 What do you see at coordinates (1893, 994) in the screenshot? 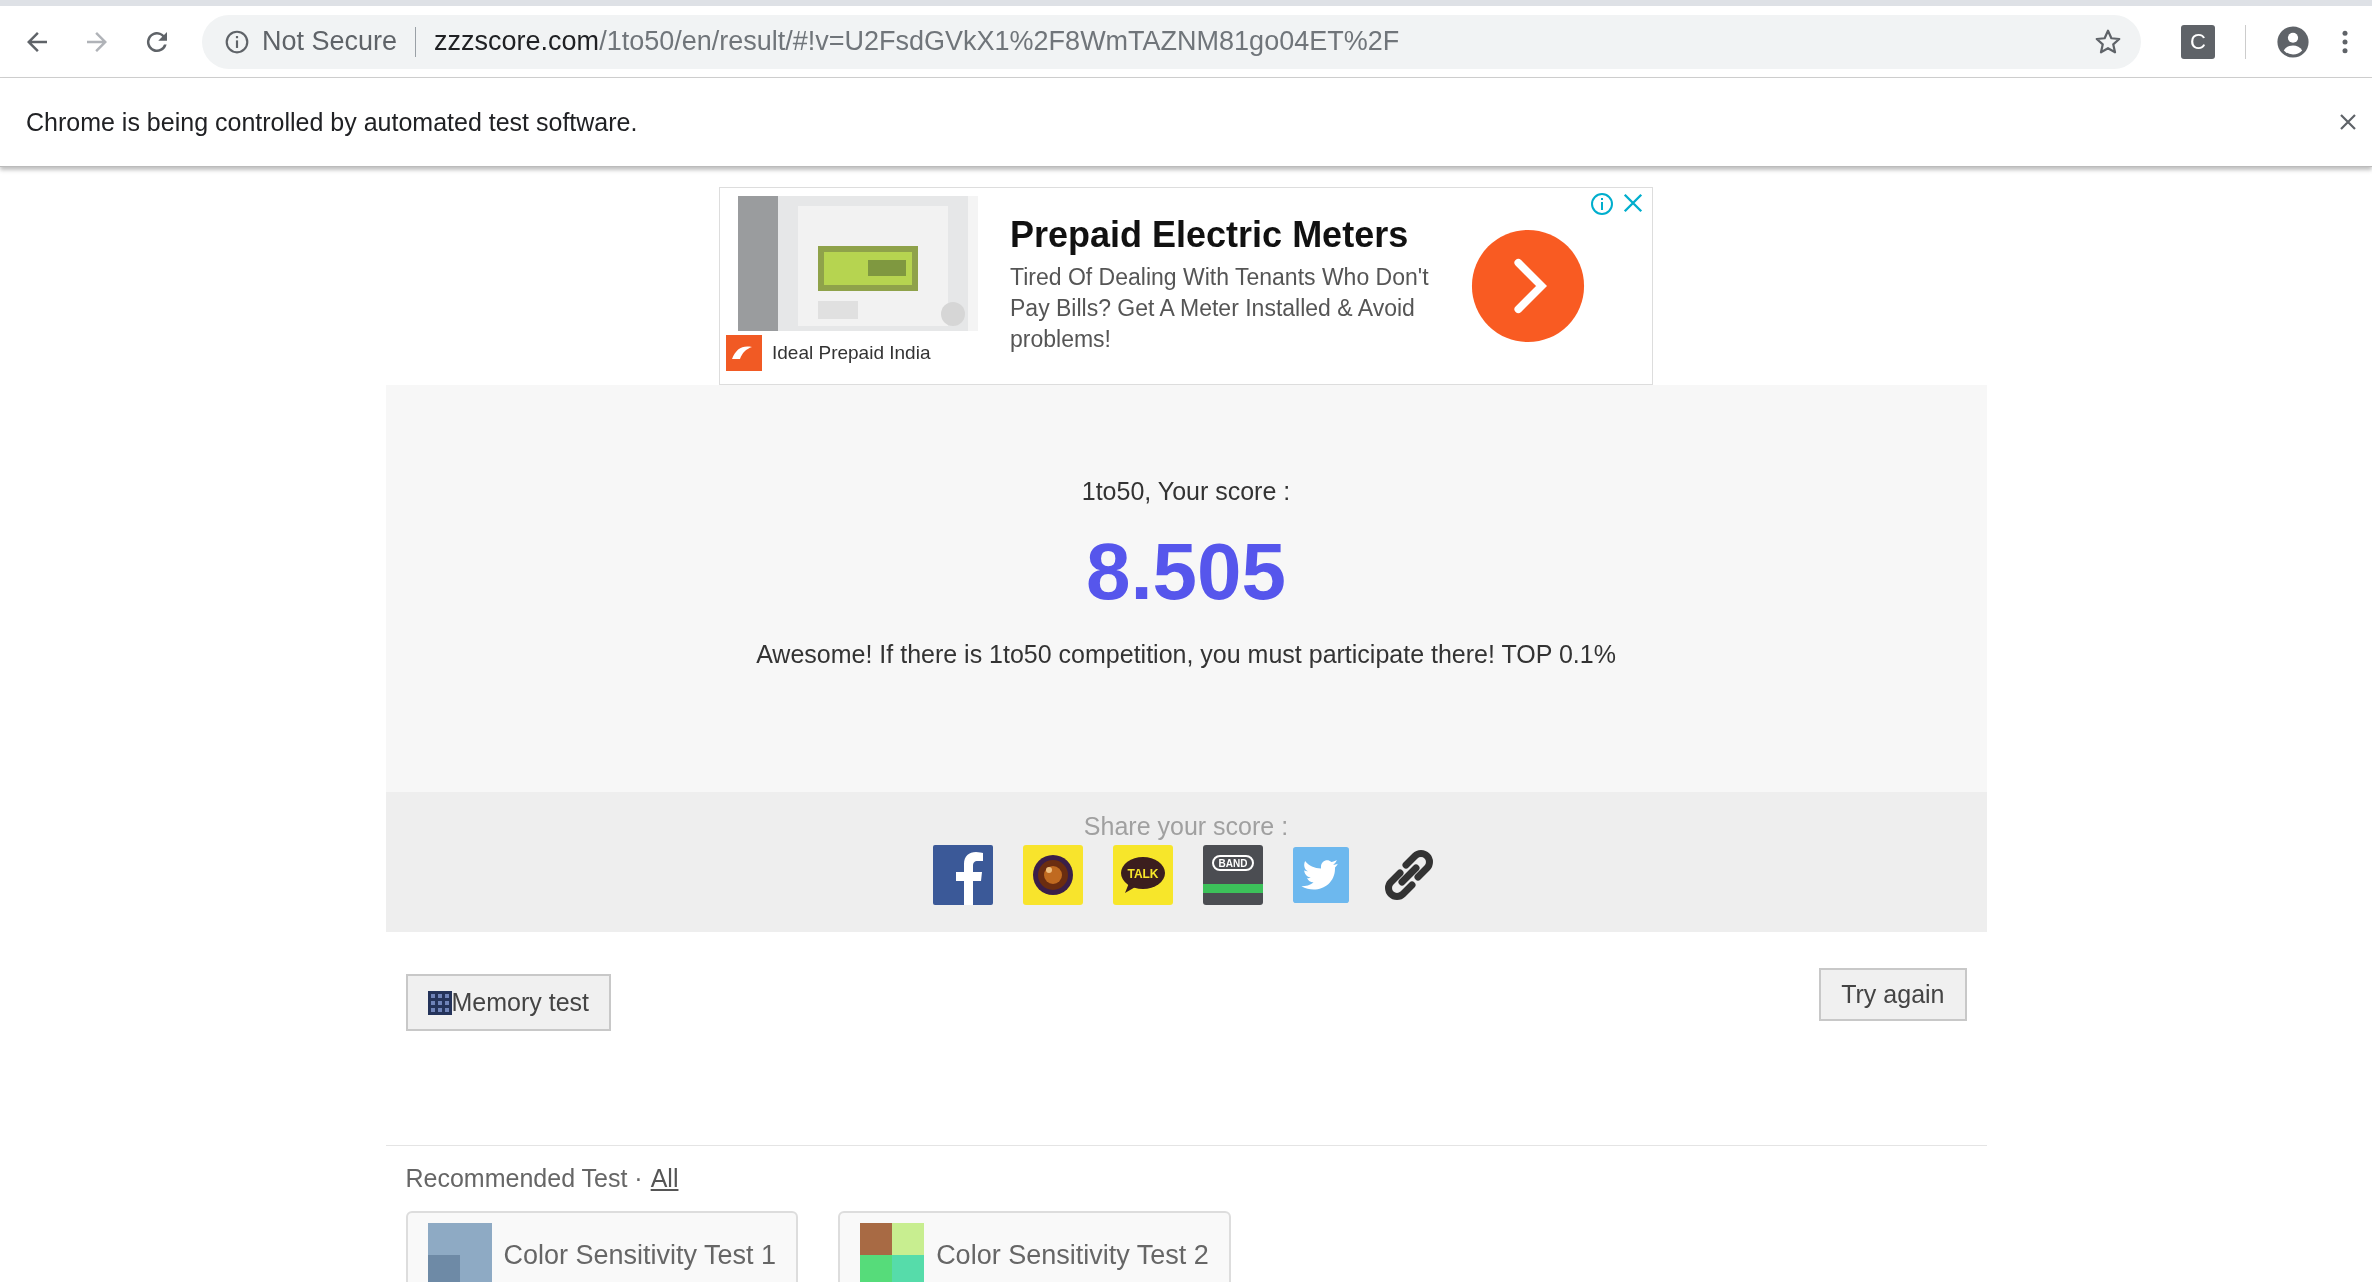
I see `try-again-button: Try again` at bounding box center [1893, 994].